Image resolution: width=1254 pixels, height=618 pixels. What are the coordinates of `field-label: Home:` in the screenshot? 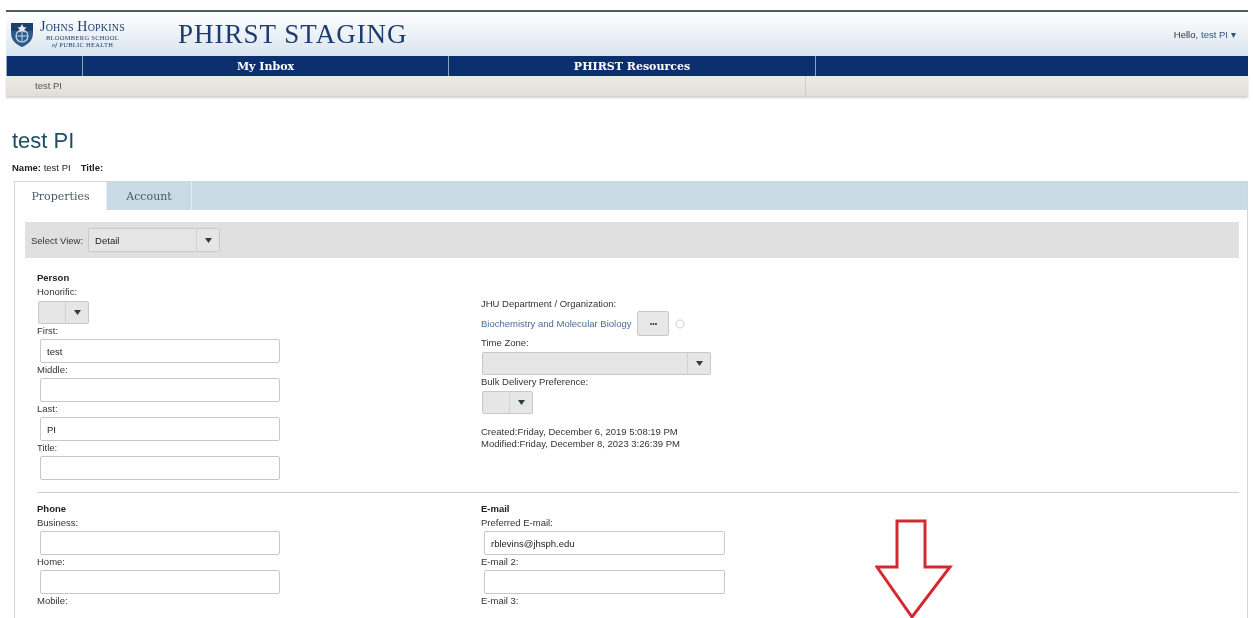 It's located at (51, 562).